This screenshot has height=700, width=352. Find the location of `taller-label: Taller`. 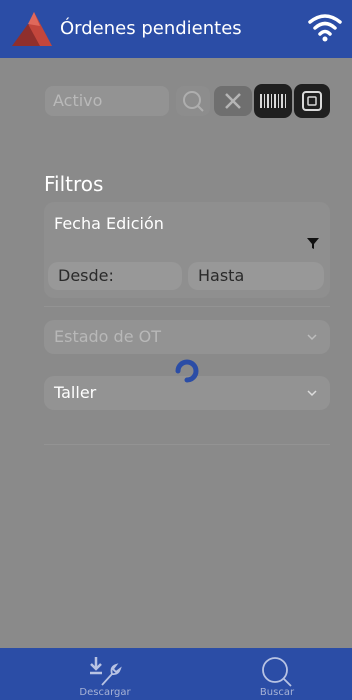

taller-label: Taller is located at coordinates (75, 392).